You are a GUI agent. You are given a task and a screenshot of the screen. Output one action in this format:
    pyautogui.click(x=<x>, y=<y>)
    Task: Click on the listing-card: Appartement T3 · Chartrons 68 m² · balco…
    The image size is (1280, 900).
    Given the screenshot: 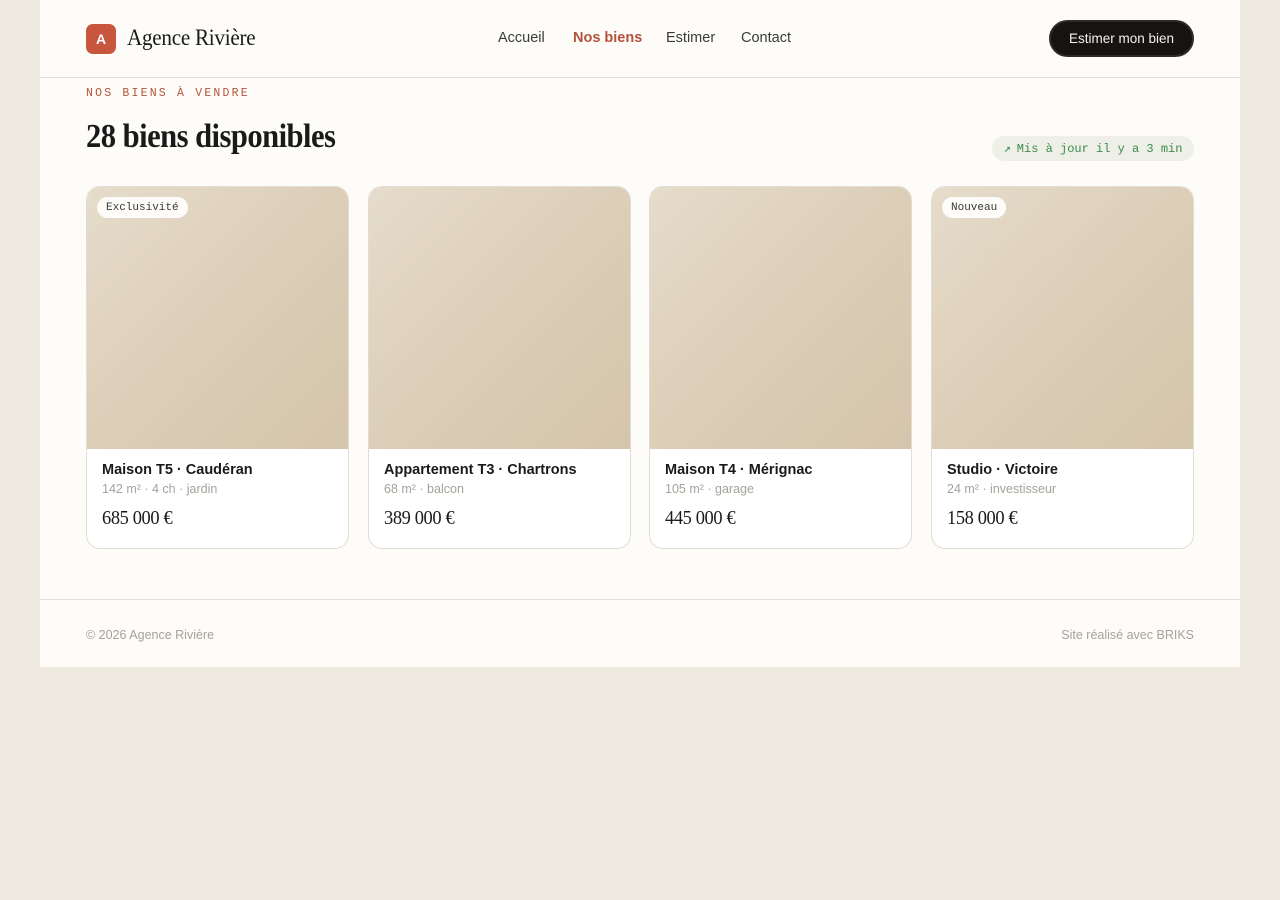 What is the action you would take?
    pyautogui.click(x=499, y=367)
    